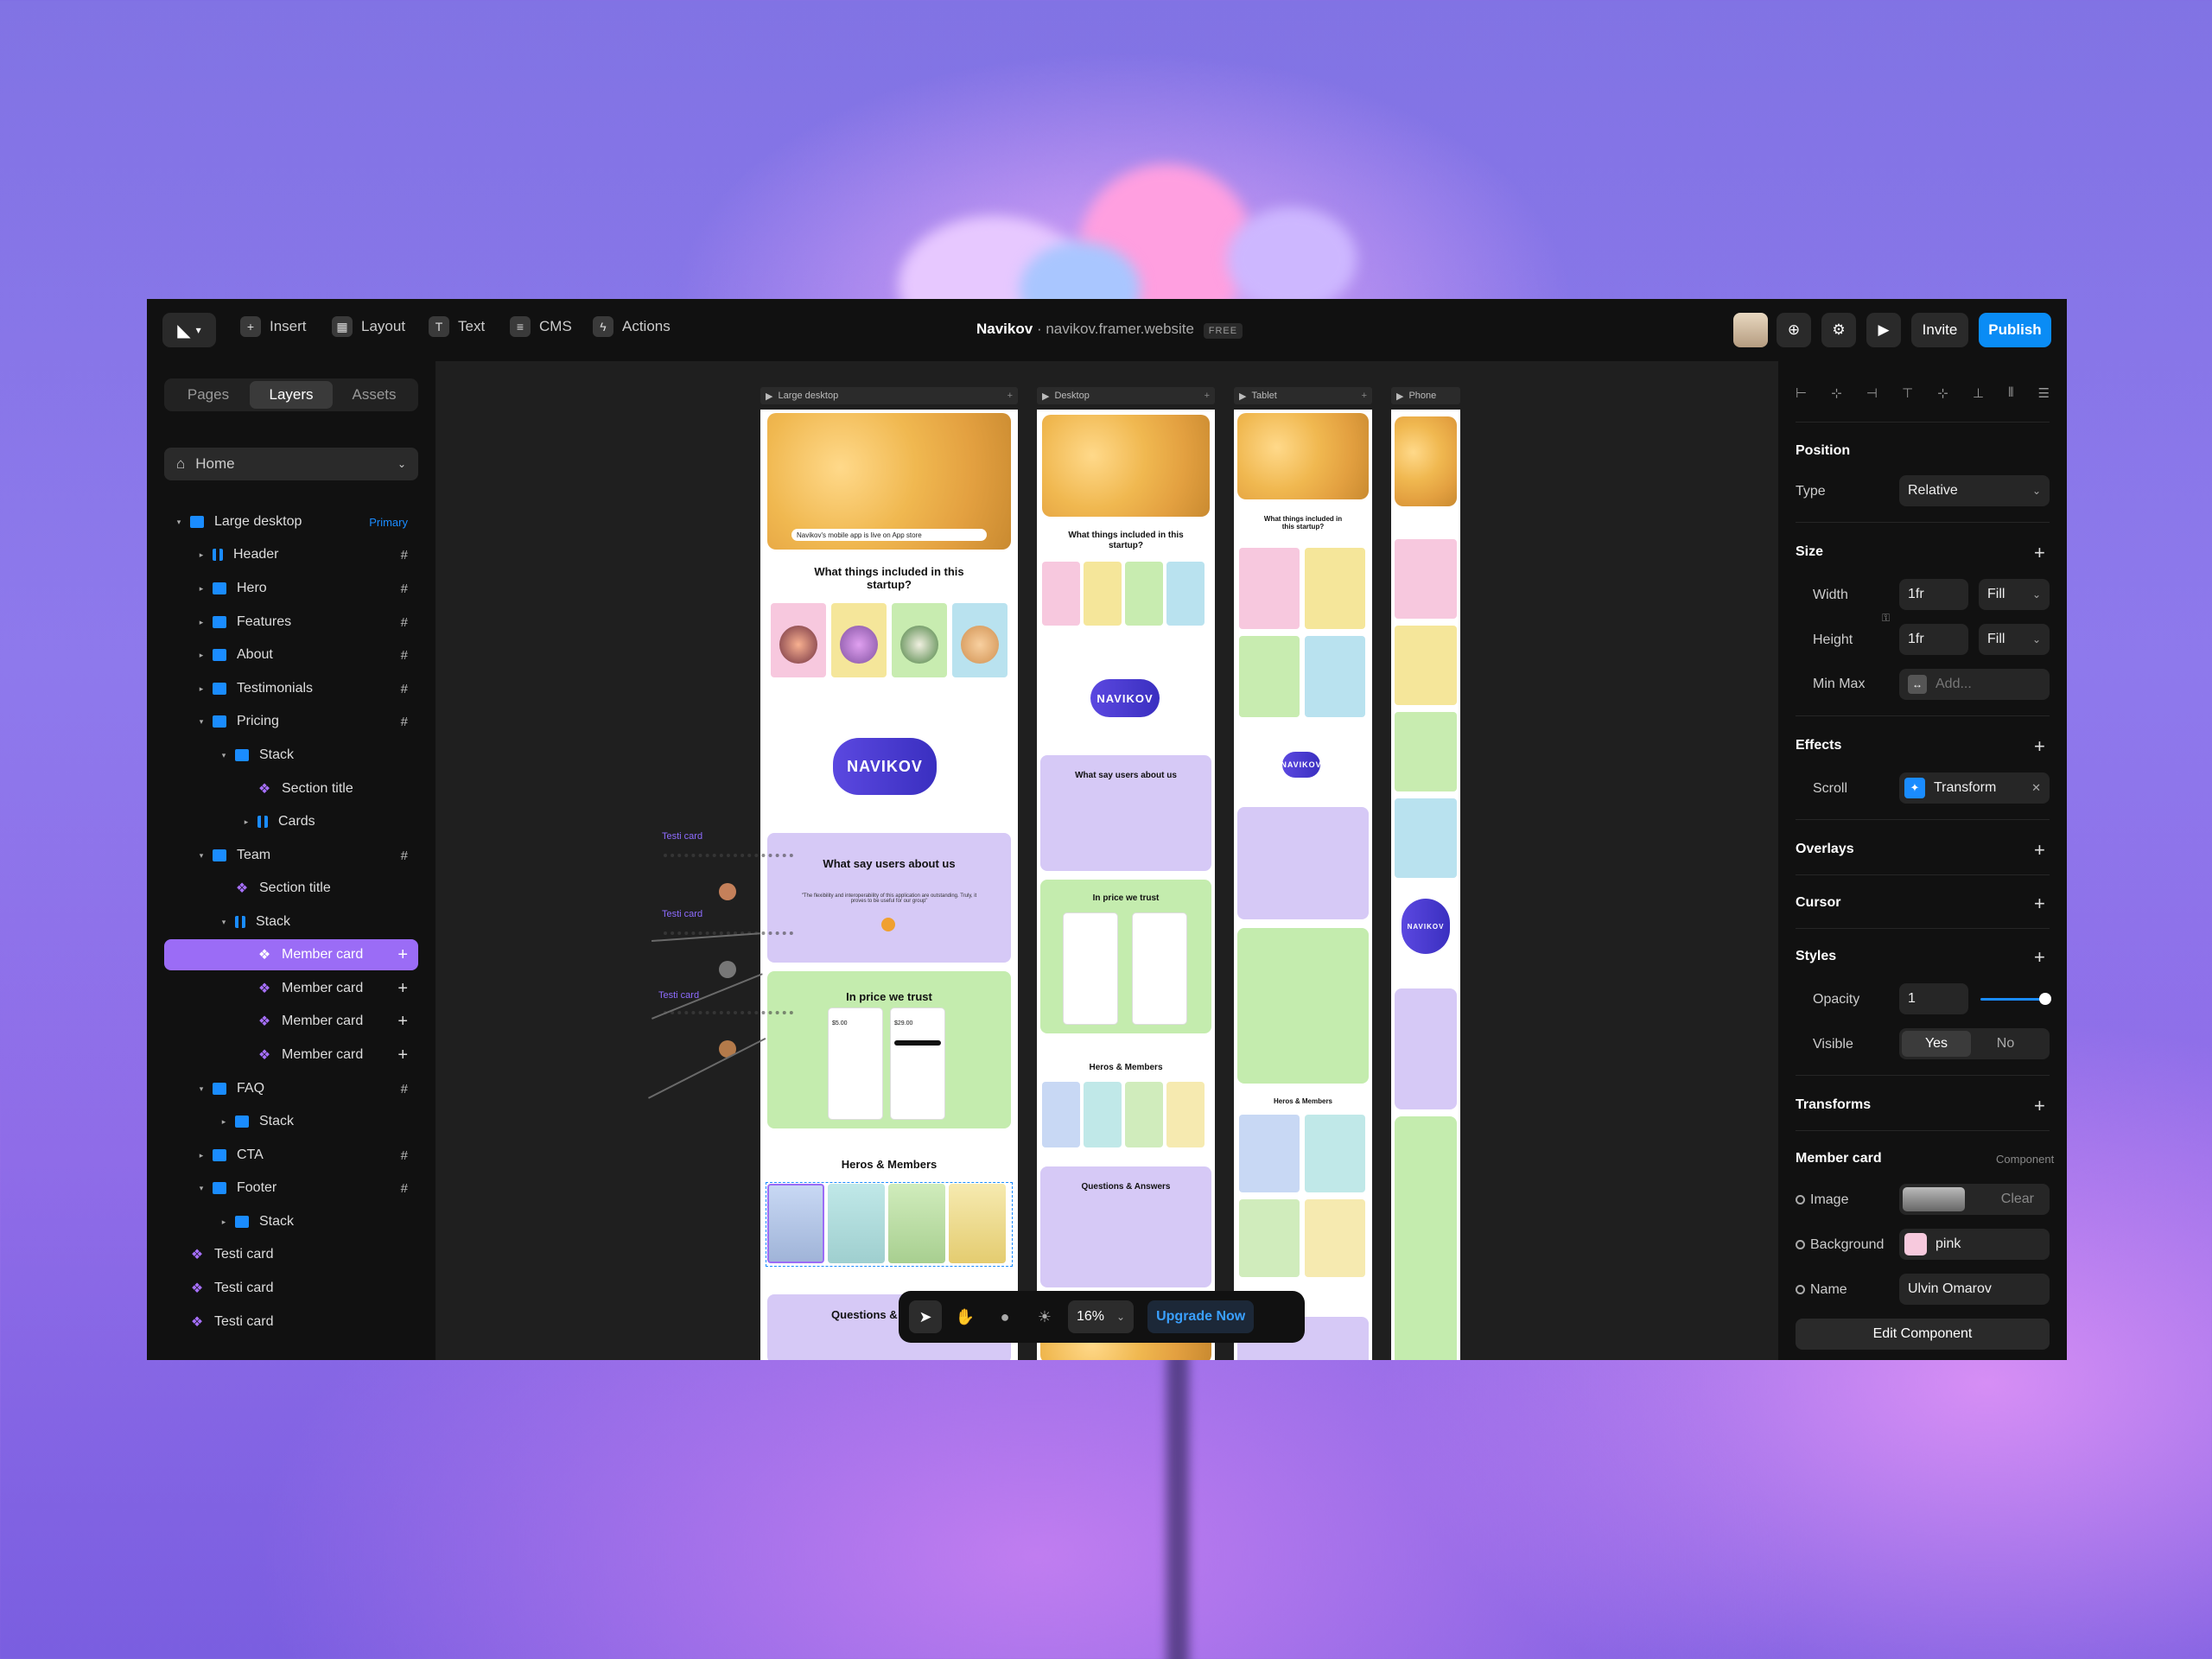 Image resolution: width=2212 pixels, height=1659 pixels. What do you see at coordinates (291, 655) in the screenshot?
I see `layer-about: ▸ About #` at bounding box center [291, 655].